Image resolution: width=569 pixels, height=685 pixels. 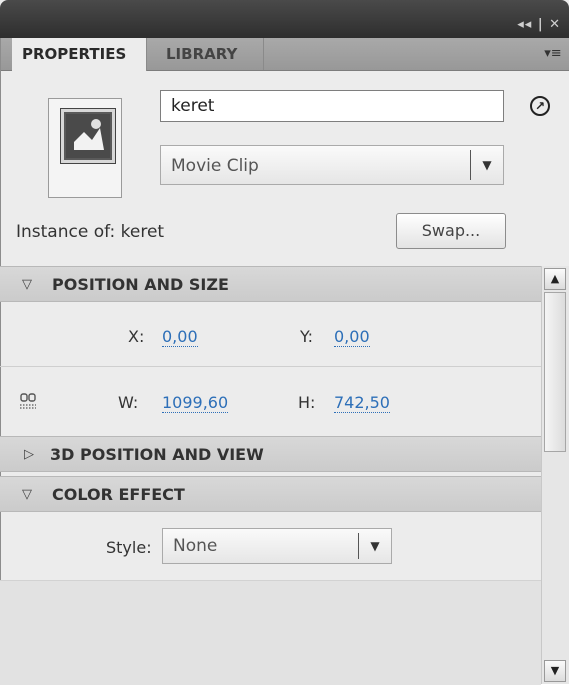 What do you see at coordinates (136, 336) in the screenshot?
I see `x-label: X:` at bounding box center [136, 336].